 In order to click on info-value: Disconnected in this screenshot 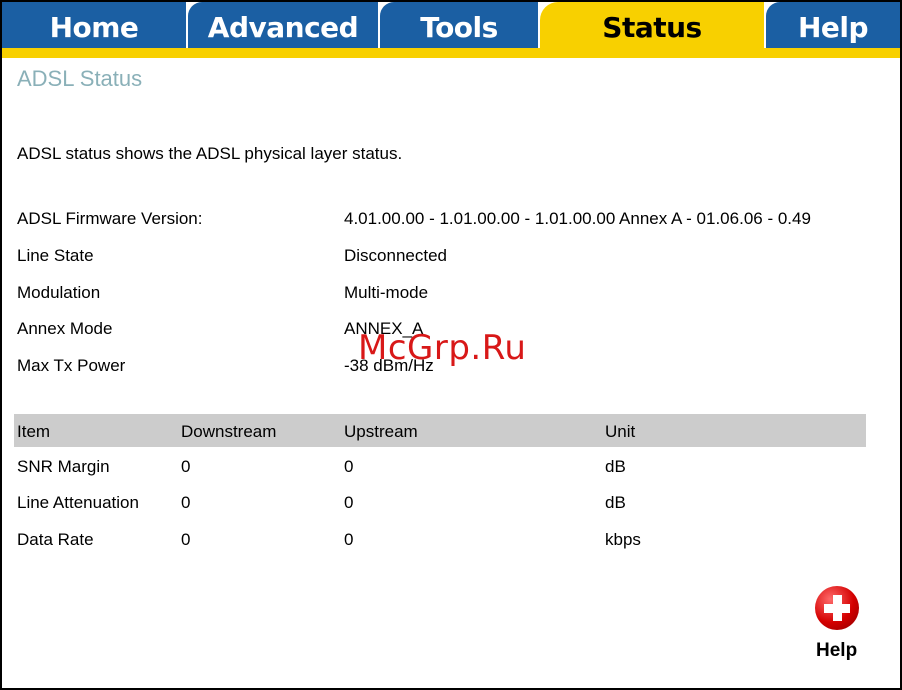, I will do `click(396, 255)`.